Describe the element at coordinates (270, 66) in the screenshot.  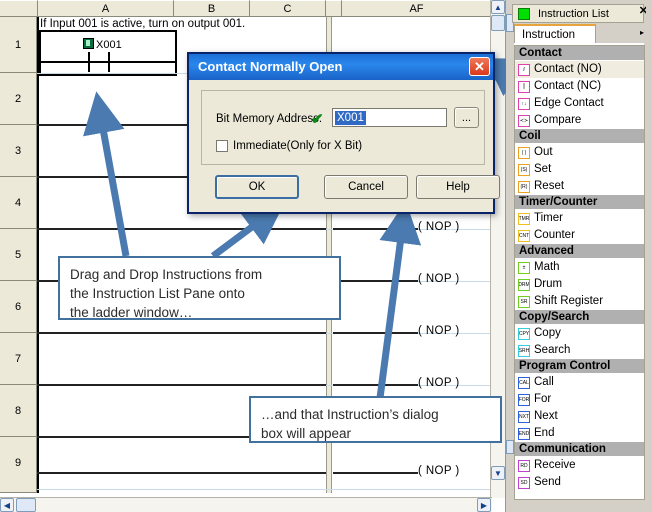
I see `dialog-title-text: Contact Normally Open` at that location.